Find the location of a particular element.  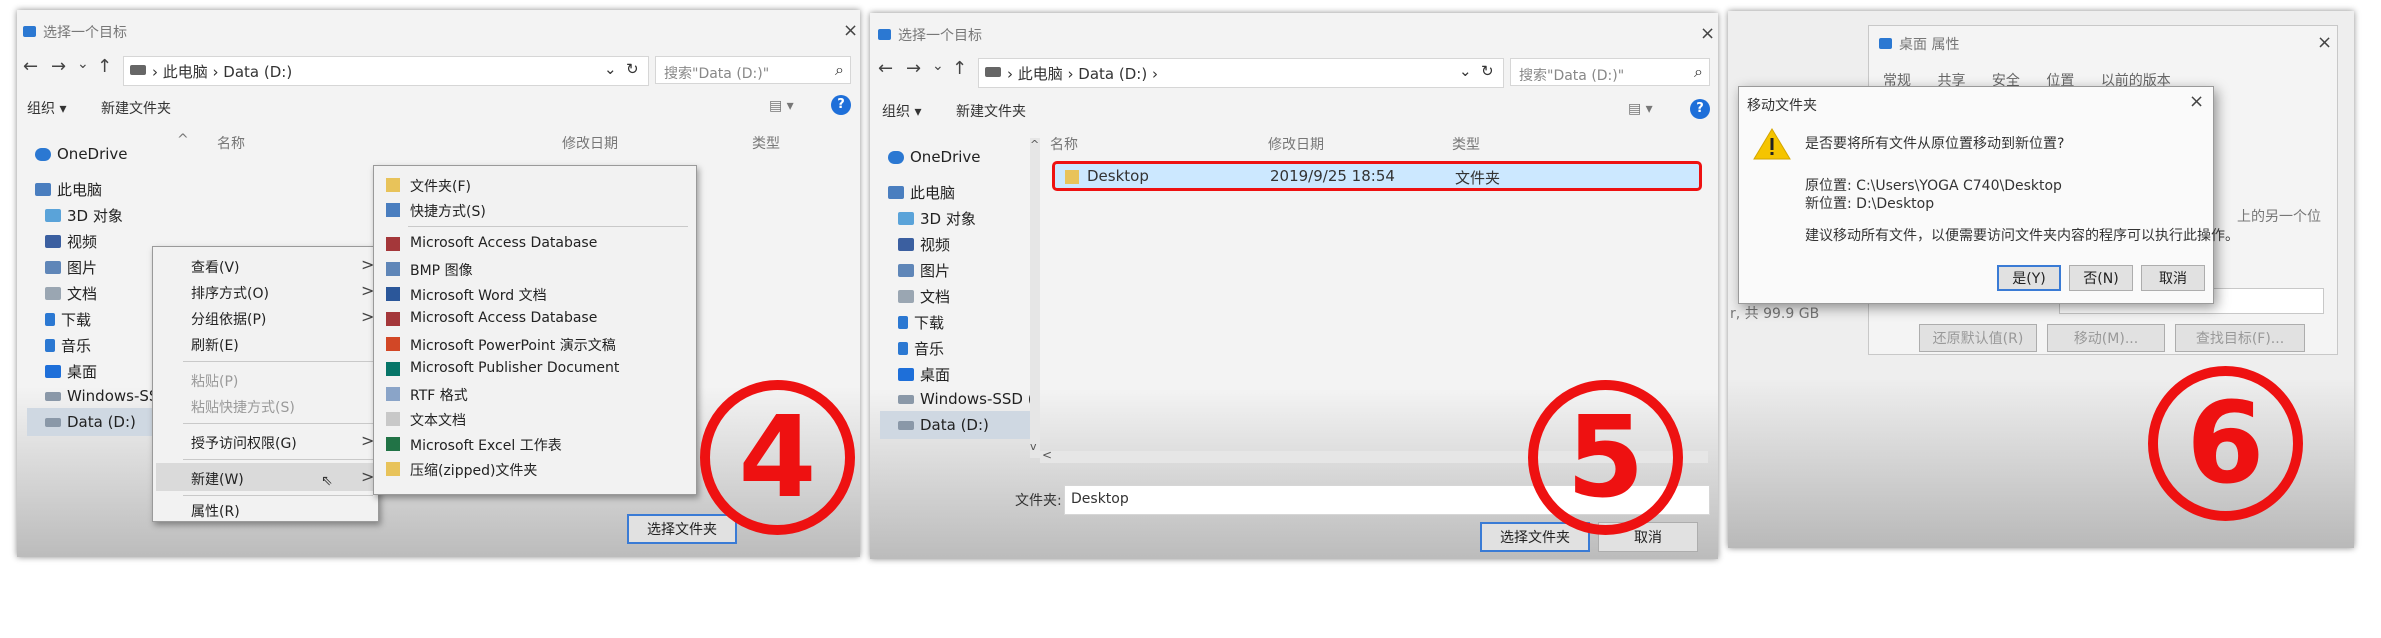

submenu-item-access-database-2: Microsoft Access Database is located at coordinates (503, 318).